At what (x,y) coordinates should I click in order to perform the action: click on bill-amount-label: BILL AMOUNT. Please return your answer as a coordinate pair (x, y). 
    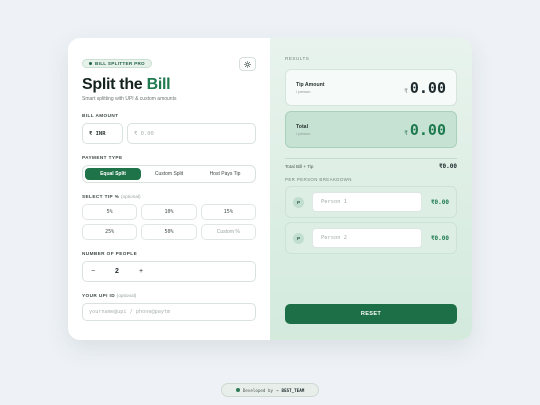
    Looking at the image, I should click on (100, 115).